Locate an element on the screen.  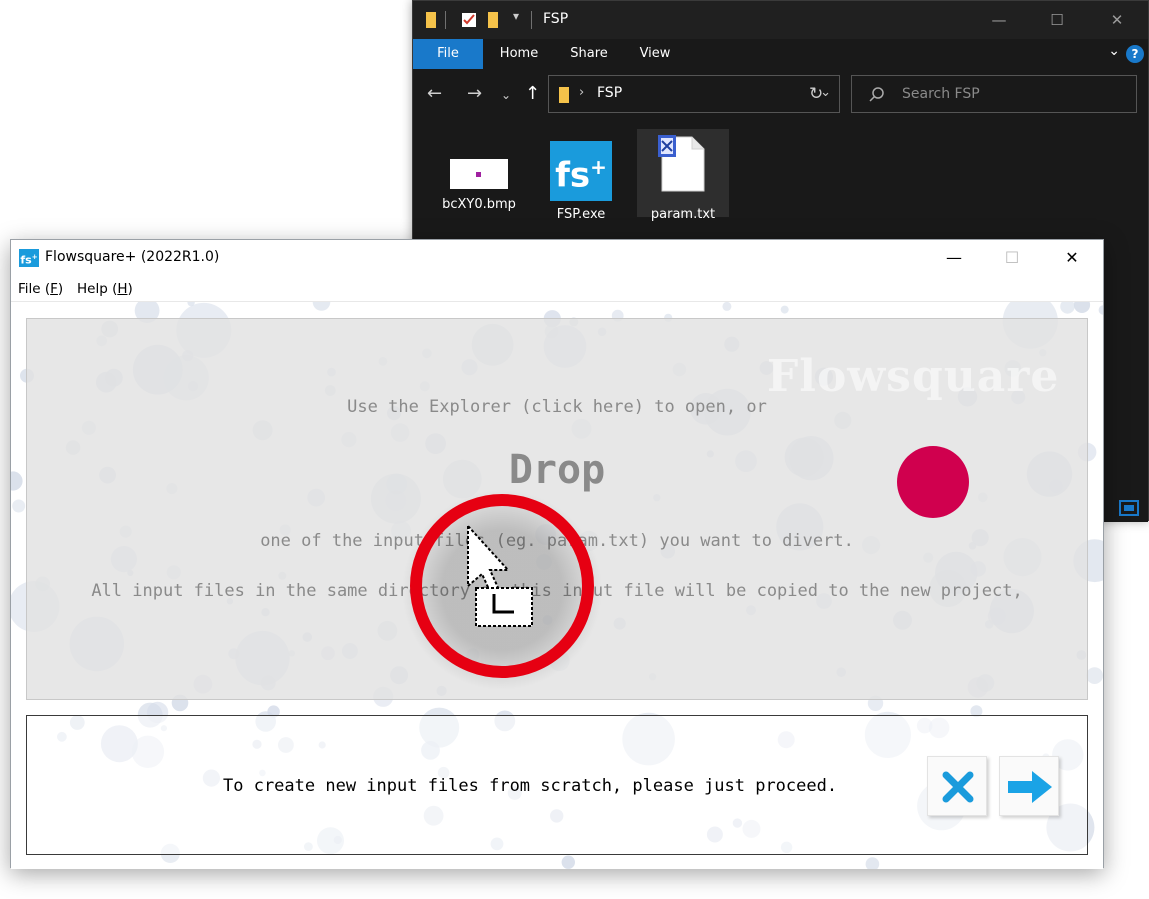
close-x-icon is located at coordinates (958, 787).